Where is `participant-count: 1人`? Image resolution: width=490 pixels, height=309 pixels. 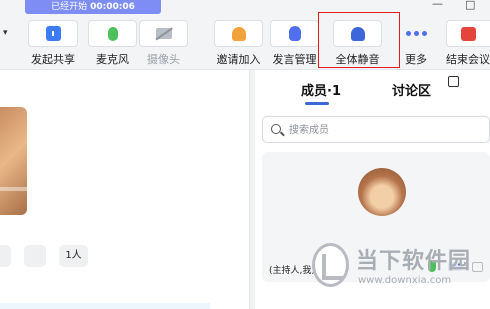
participant-count: 1人 is located at coordinates (73, 256).